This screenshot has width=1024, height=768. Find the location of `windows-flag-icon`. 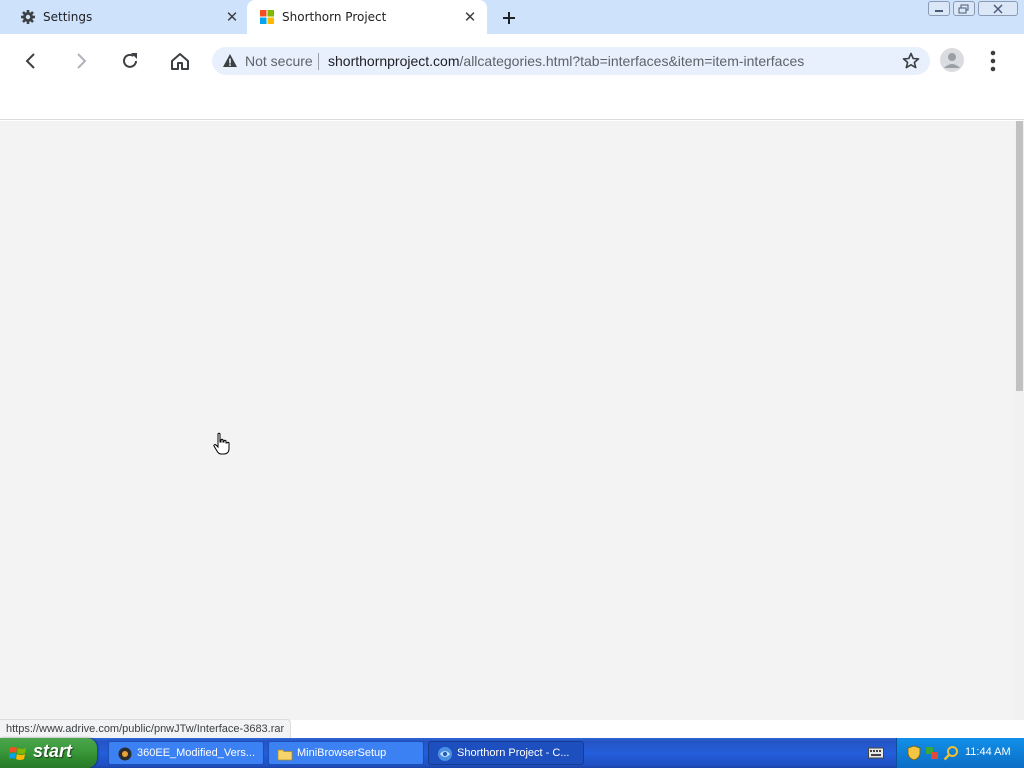

windows-flag-icon is located at coordinates (17, 753).